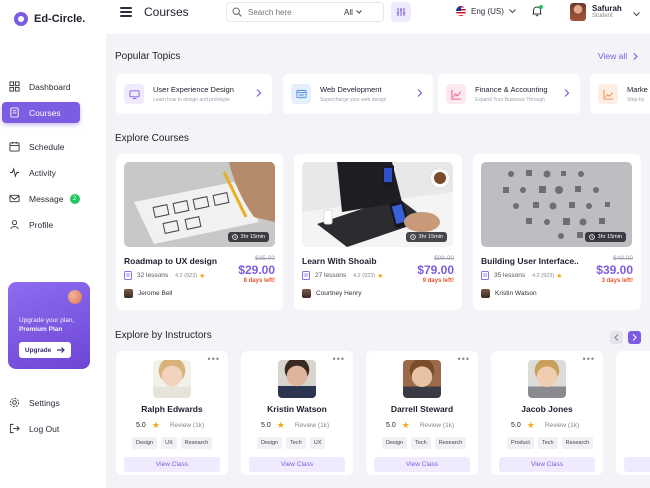  I want to click on carousel-prev-button, so click(616, 337).